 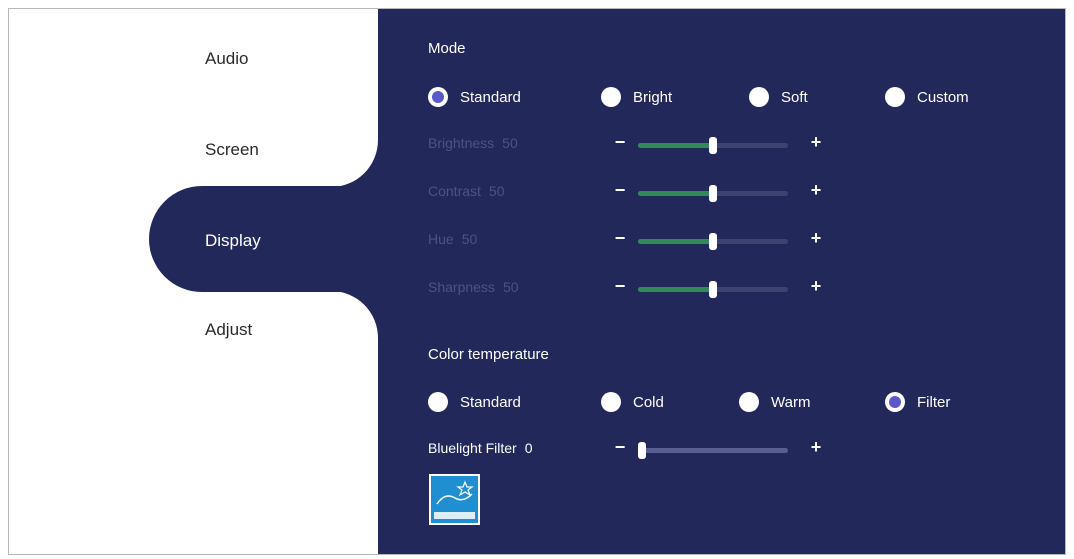 What do you see at coordinates (466, 191) in the screenshot?
I see `contrast-label: Contrast 50` at bounding box center [466, 191].